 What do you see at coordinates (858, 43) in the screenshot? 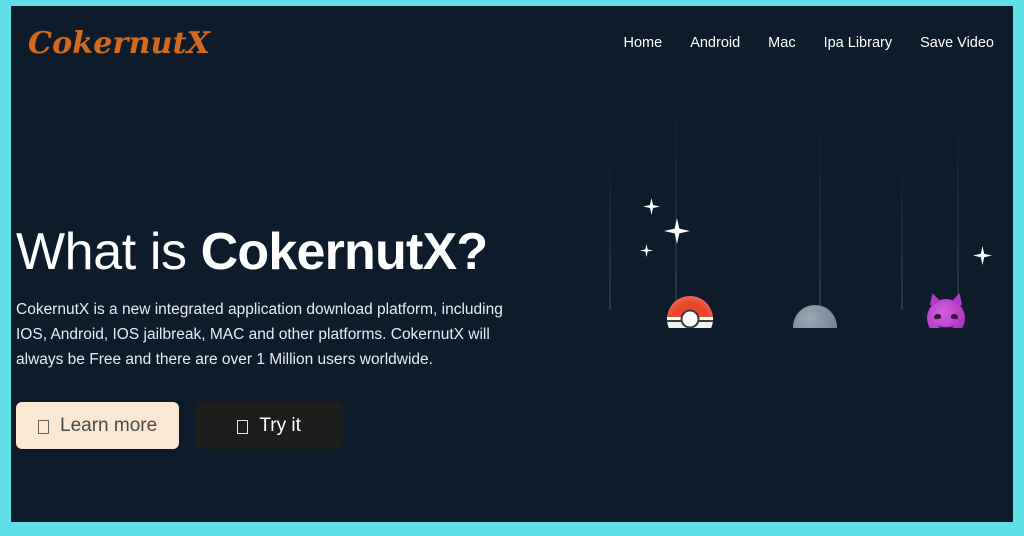
I see `nav-item-ipa-library: Ipa Library` at bounding box center [858, 43].